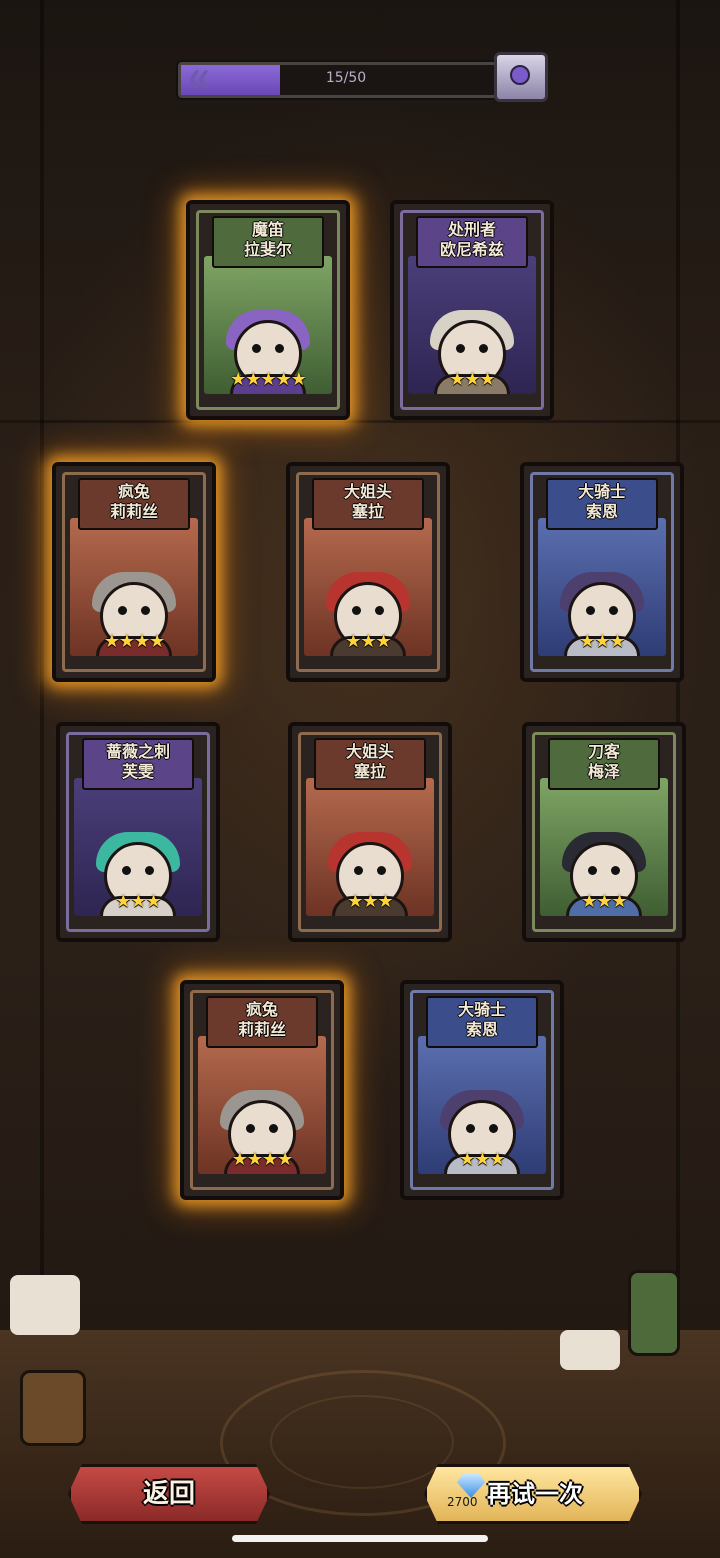 The height and width of the screenshot is (1558, 720). Describe the element at coordinates (360, 1538) in the screenshot. I see `home-indicator` at that location.